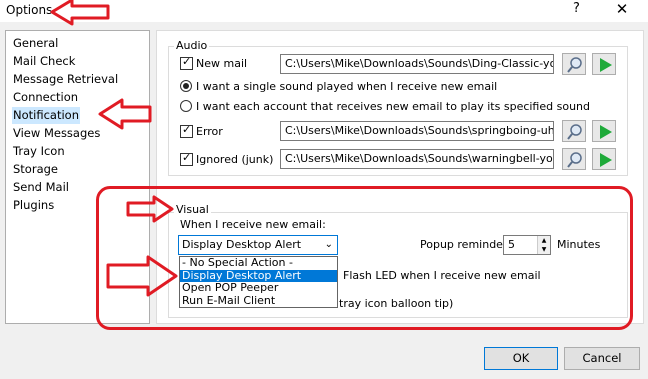  What do you see at coordinates (80, 13) in the screenshot?
I see `arrow-title-icon` at bounding box center [80, 13].